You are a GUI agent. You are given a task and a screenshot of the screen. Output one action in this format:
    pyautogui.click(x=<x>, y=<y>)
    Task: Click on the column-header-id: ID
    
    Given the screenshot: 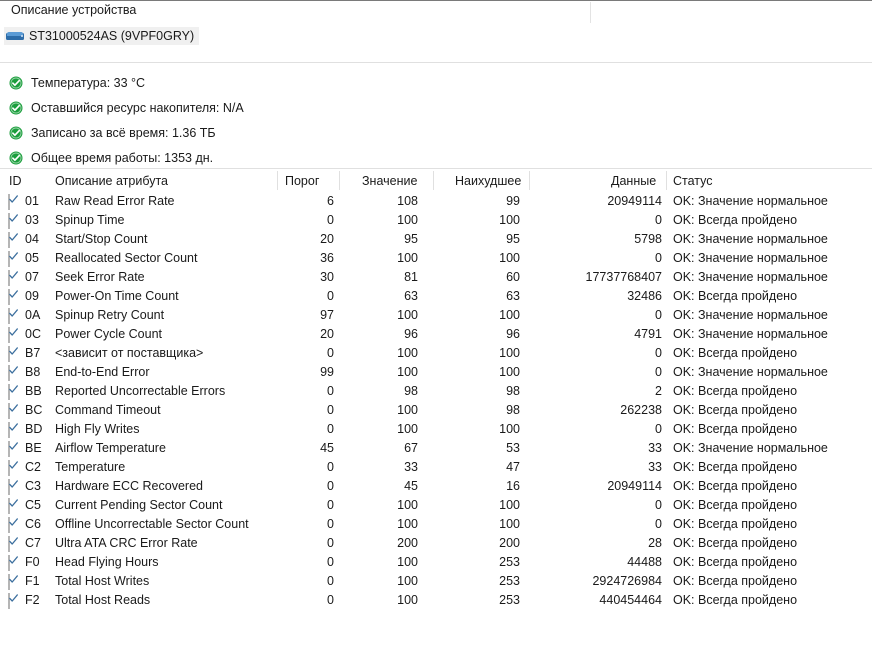 What is the action you would take?
    pyautogui.click(x=15, y=181)
    